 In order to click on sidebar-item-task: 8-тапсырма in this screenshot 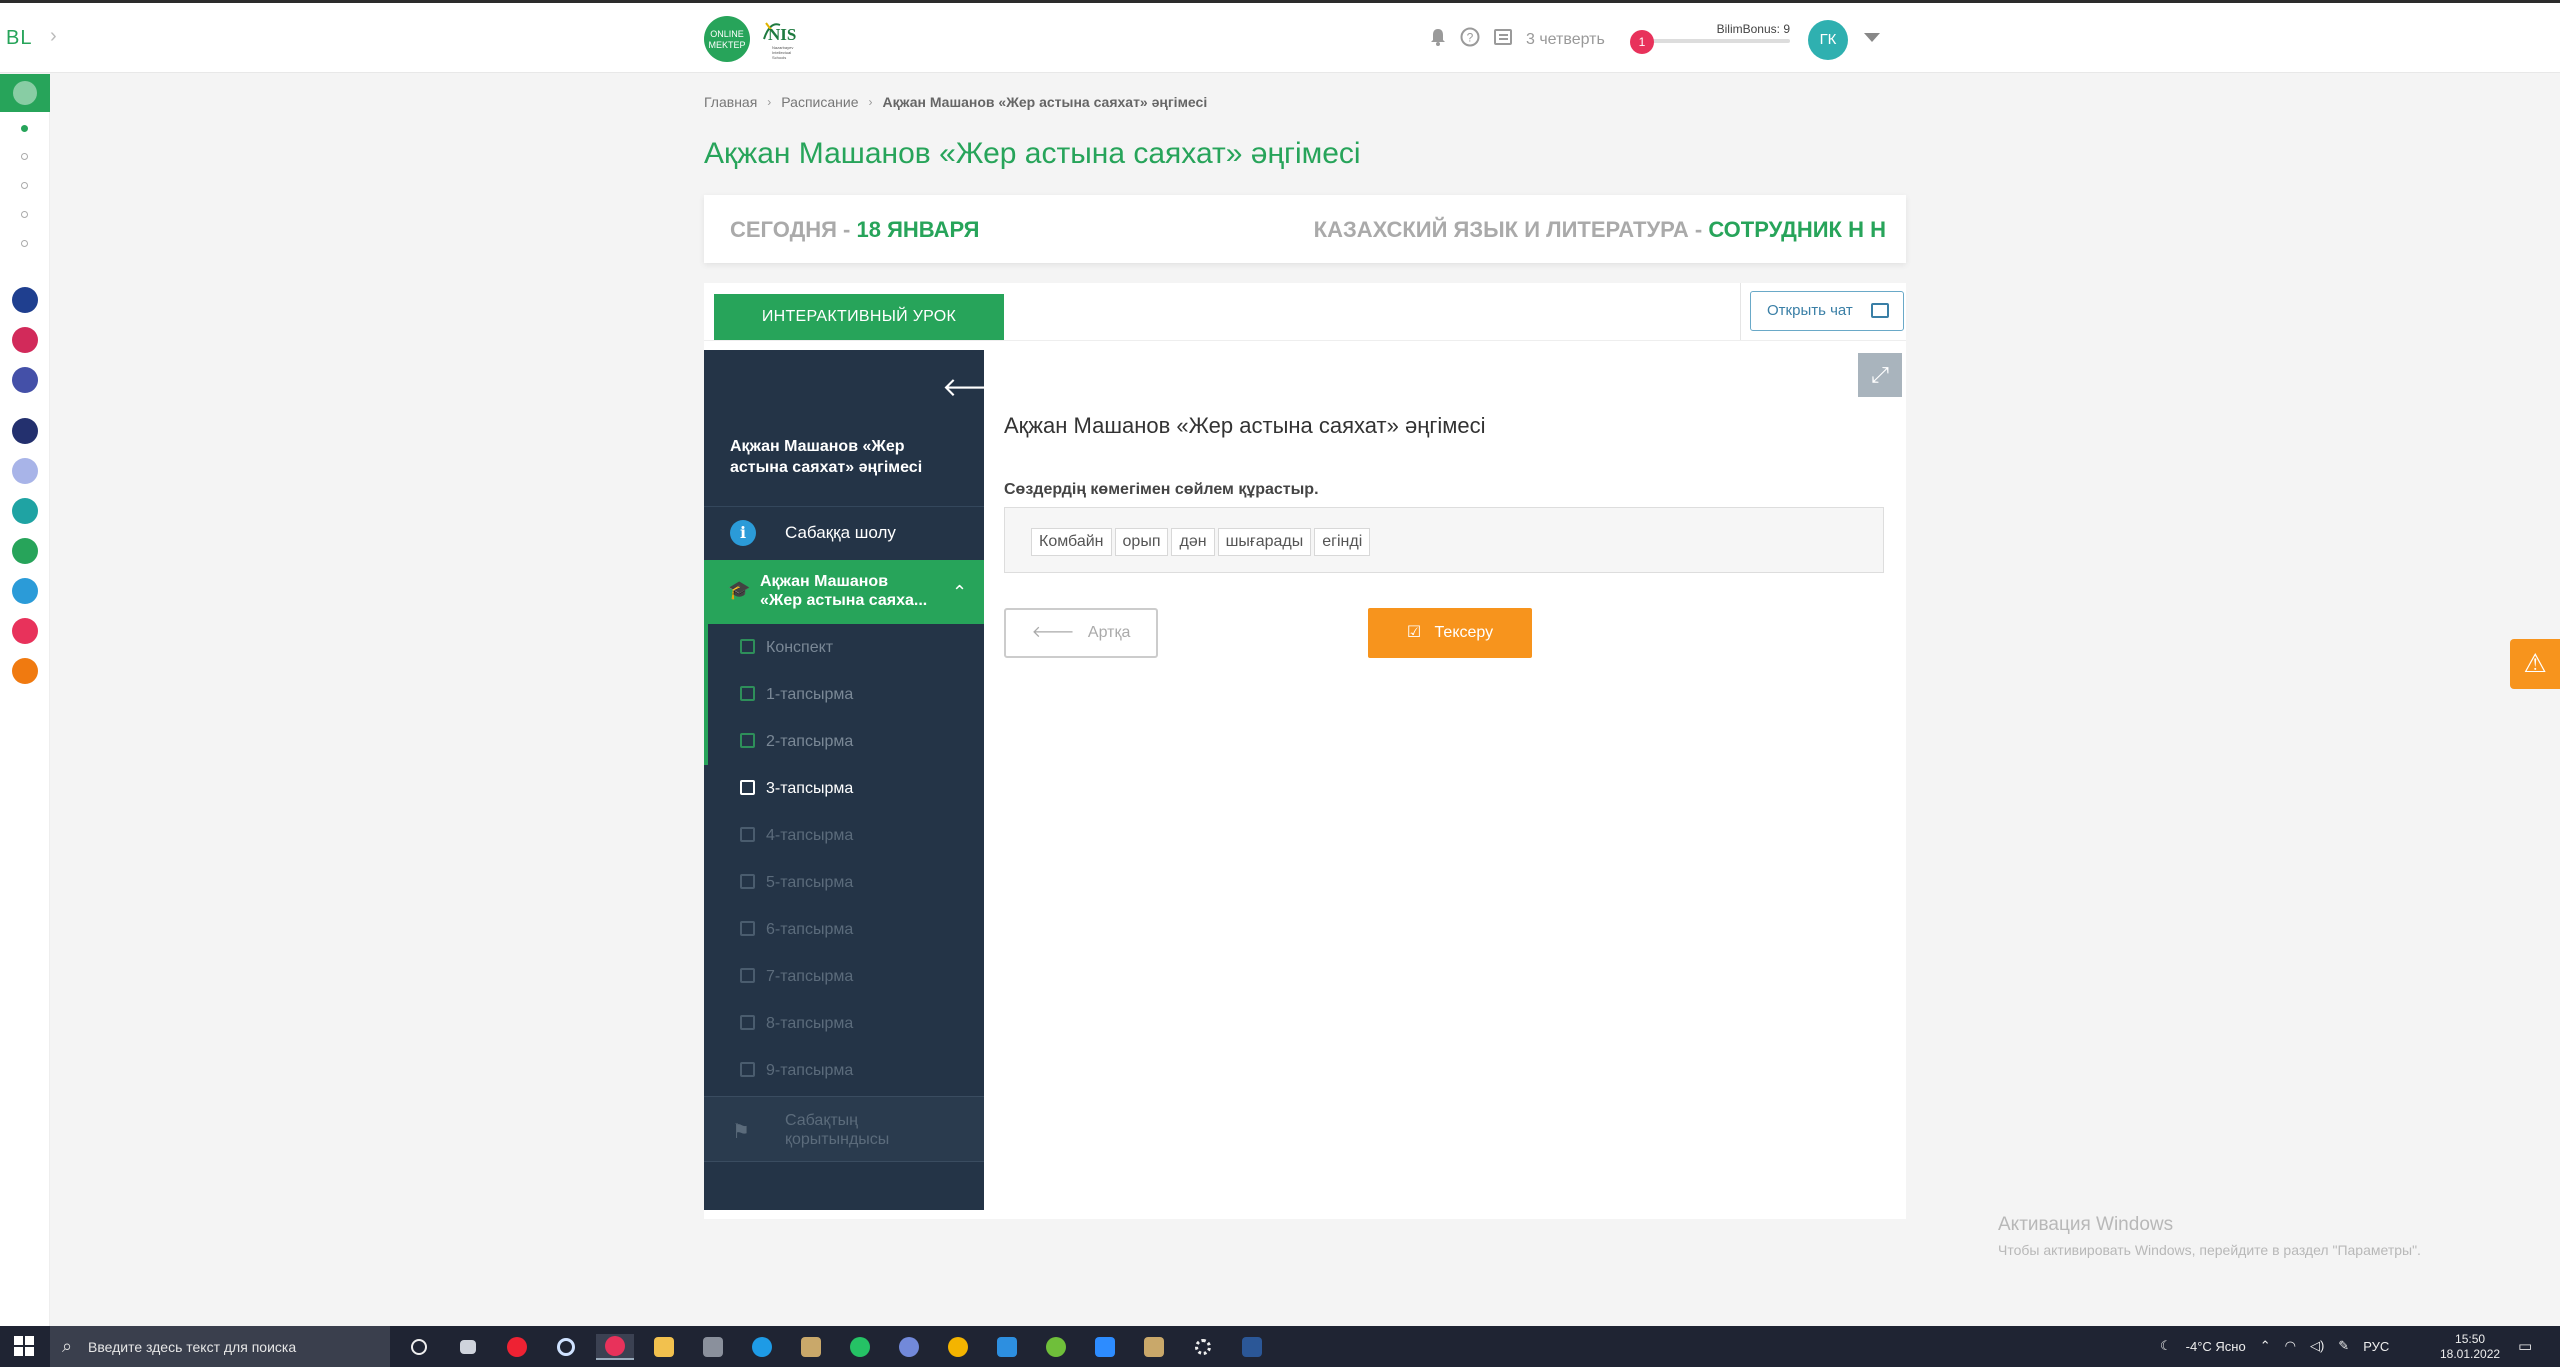, I will do `click(844, 1023)`.